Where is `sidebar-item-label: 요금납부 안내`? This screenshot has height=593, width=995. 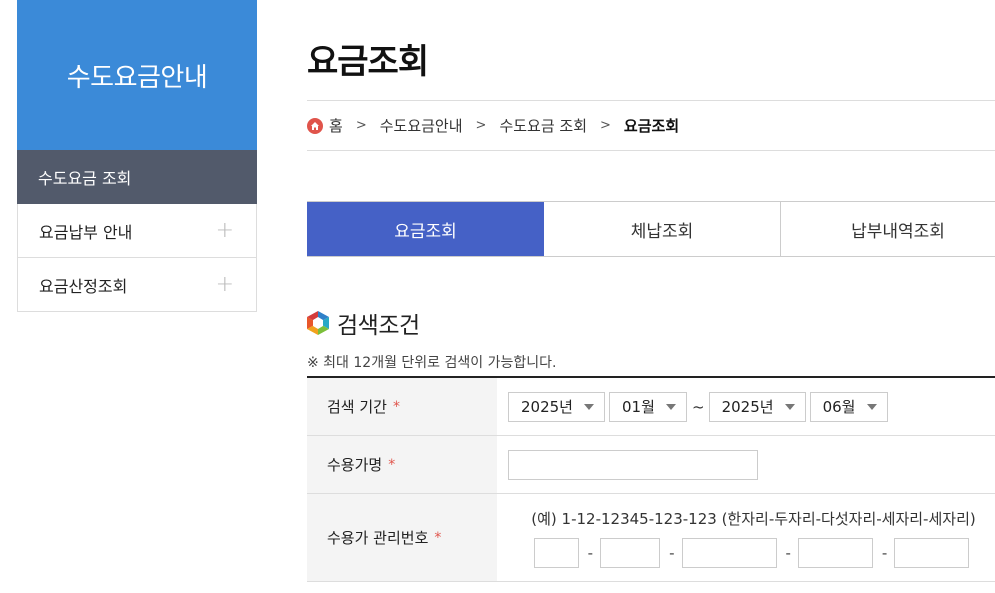
sidebar-item-label: 요금납부 안내 is located at coordinates (86, 232).